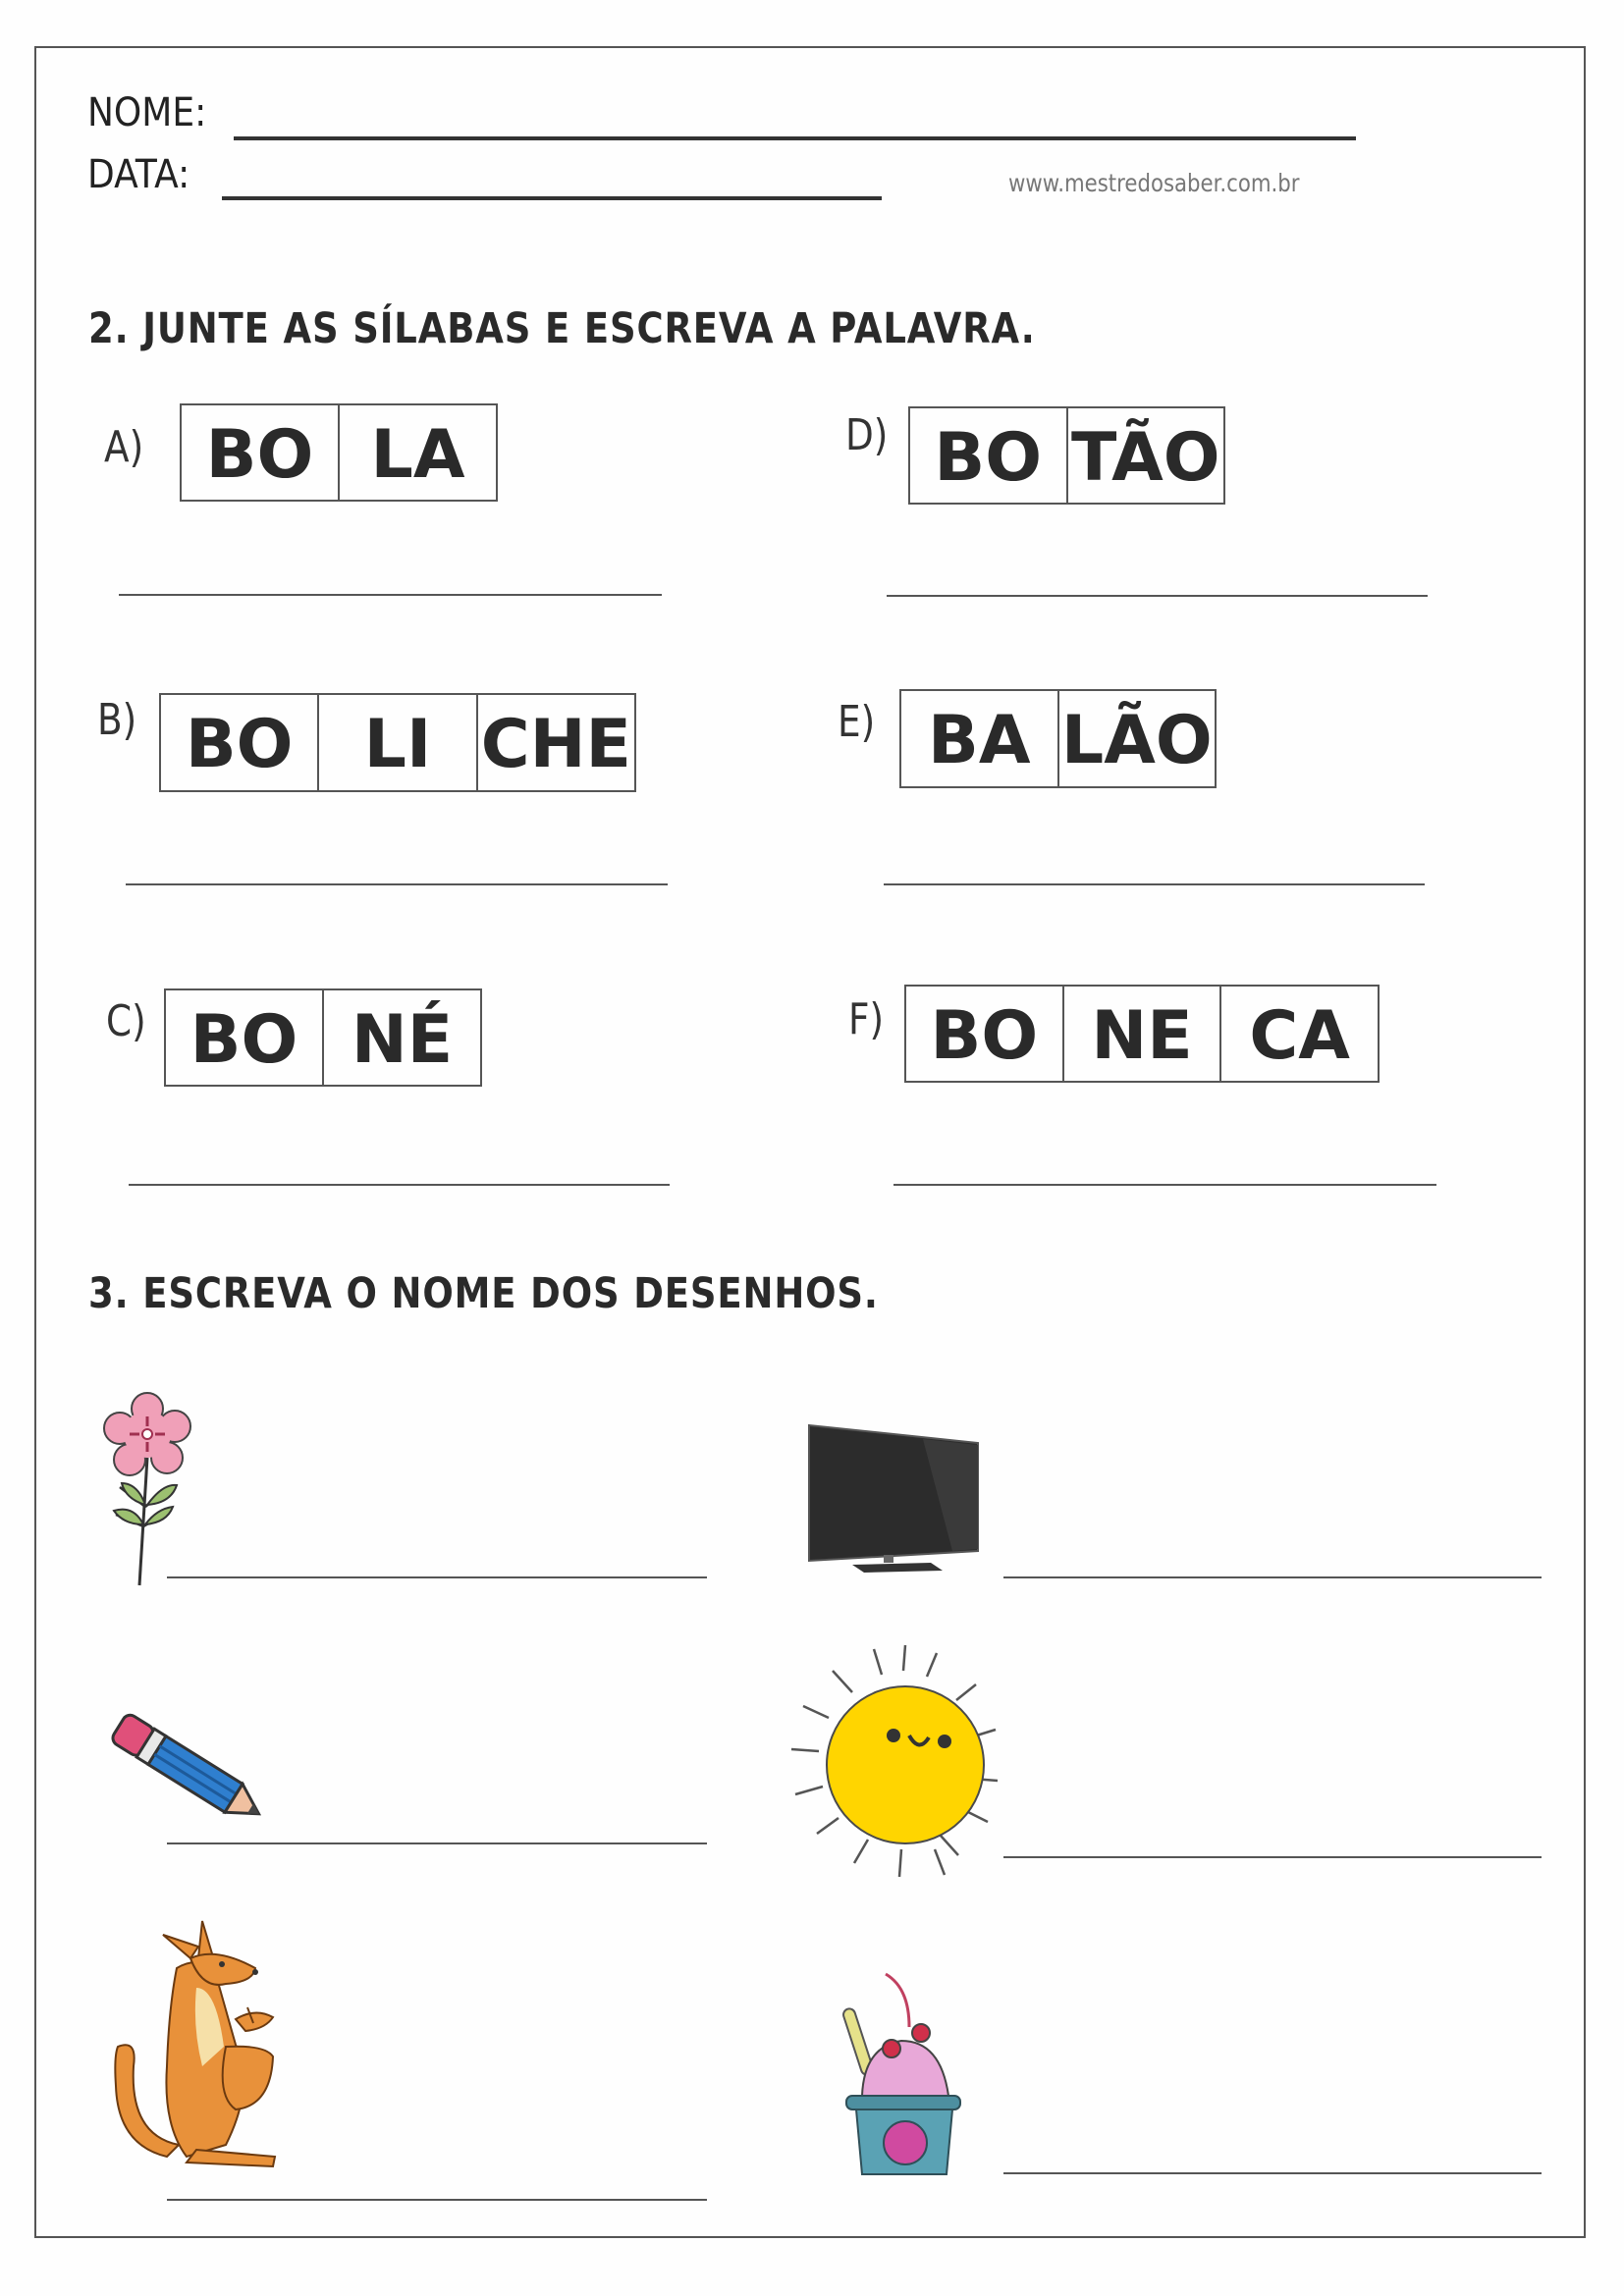  What do you see at coordinates (552, 198) in the screenshot?
I see `date-input-line` at bounding box center [552, 198].